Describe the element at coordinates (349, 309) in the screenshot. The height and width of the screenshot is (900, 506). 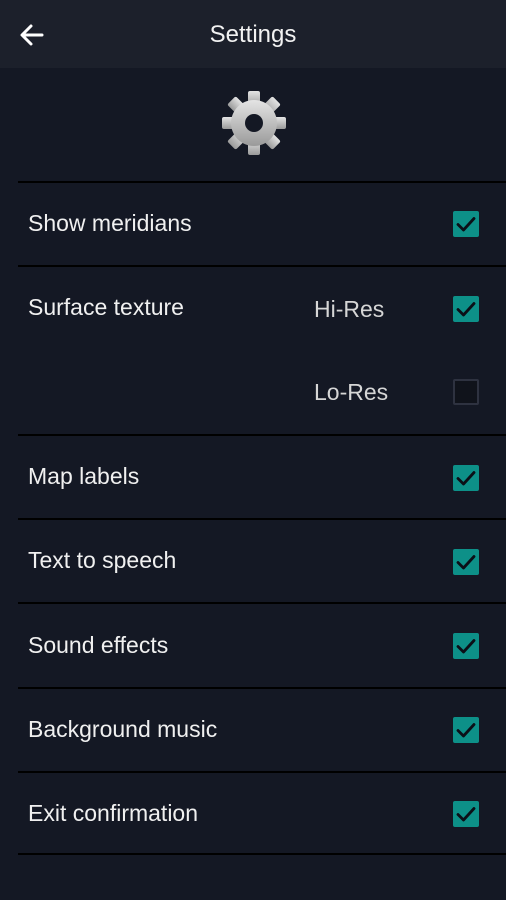
I see `hi-res-label: Hi-Res` at that location.